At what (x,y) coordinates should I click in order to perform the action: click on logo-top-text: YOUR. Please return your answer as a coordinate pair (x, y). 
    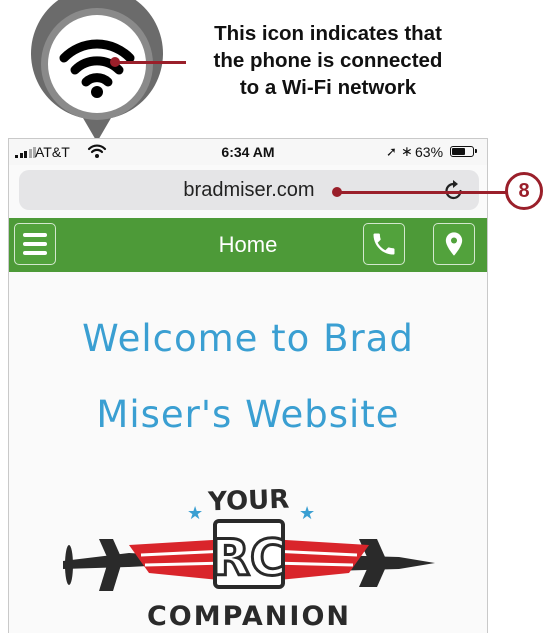
    Looking at the image, I should click on (248, 501).